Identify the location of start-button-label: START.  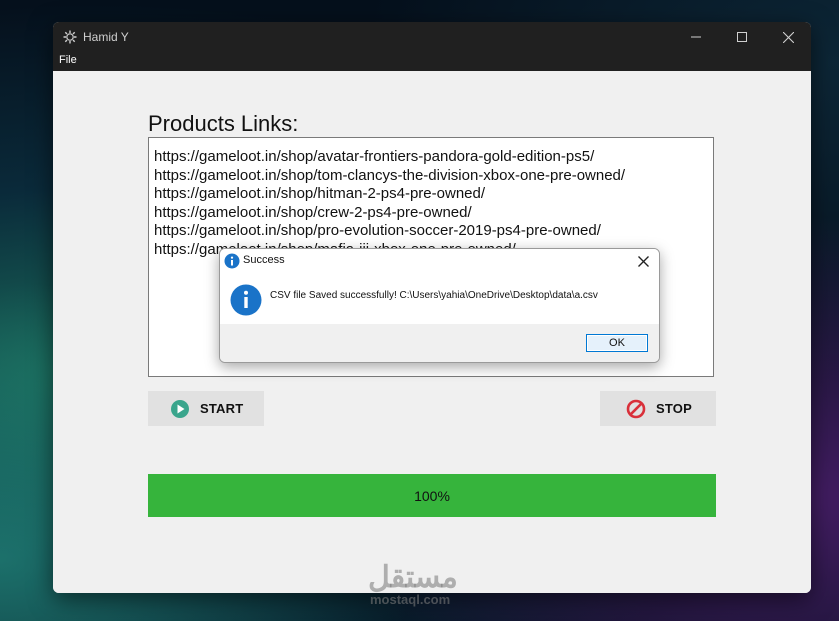
(222, 408).